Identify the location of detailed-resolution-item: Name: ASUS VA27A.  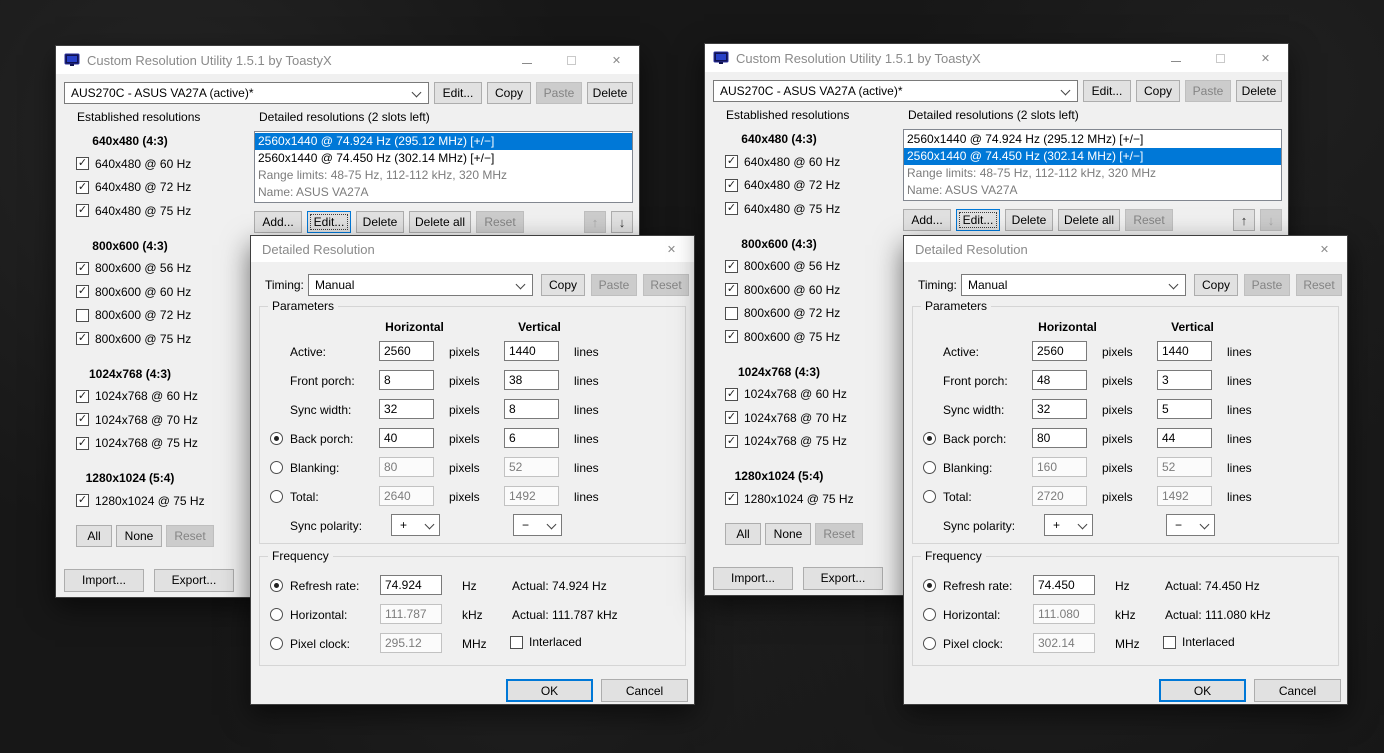
(1092, 190).